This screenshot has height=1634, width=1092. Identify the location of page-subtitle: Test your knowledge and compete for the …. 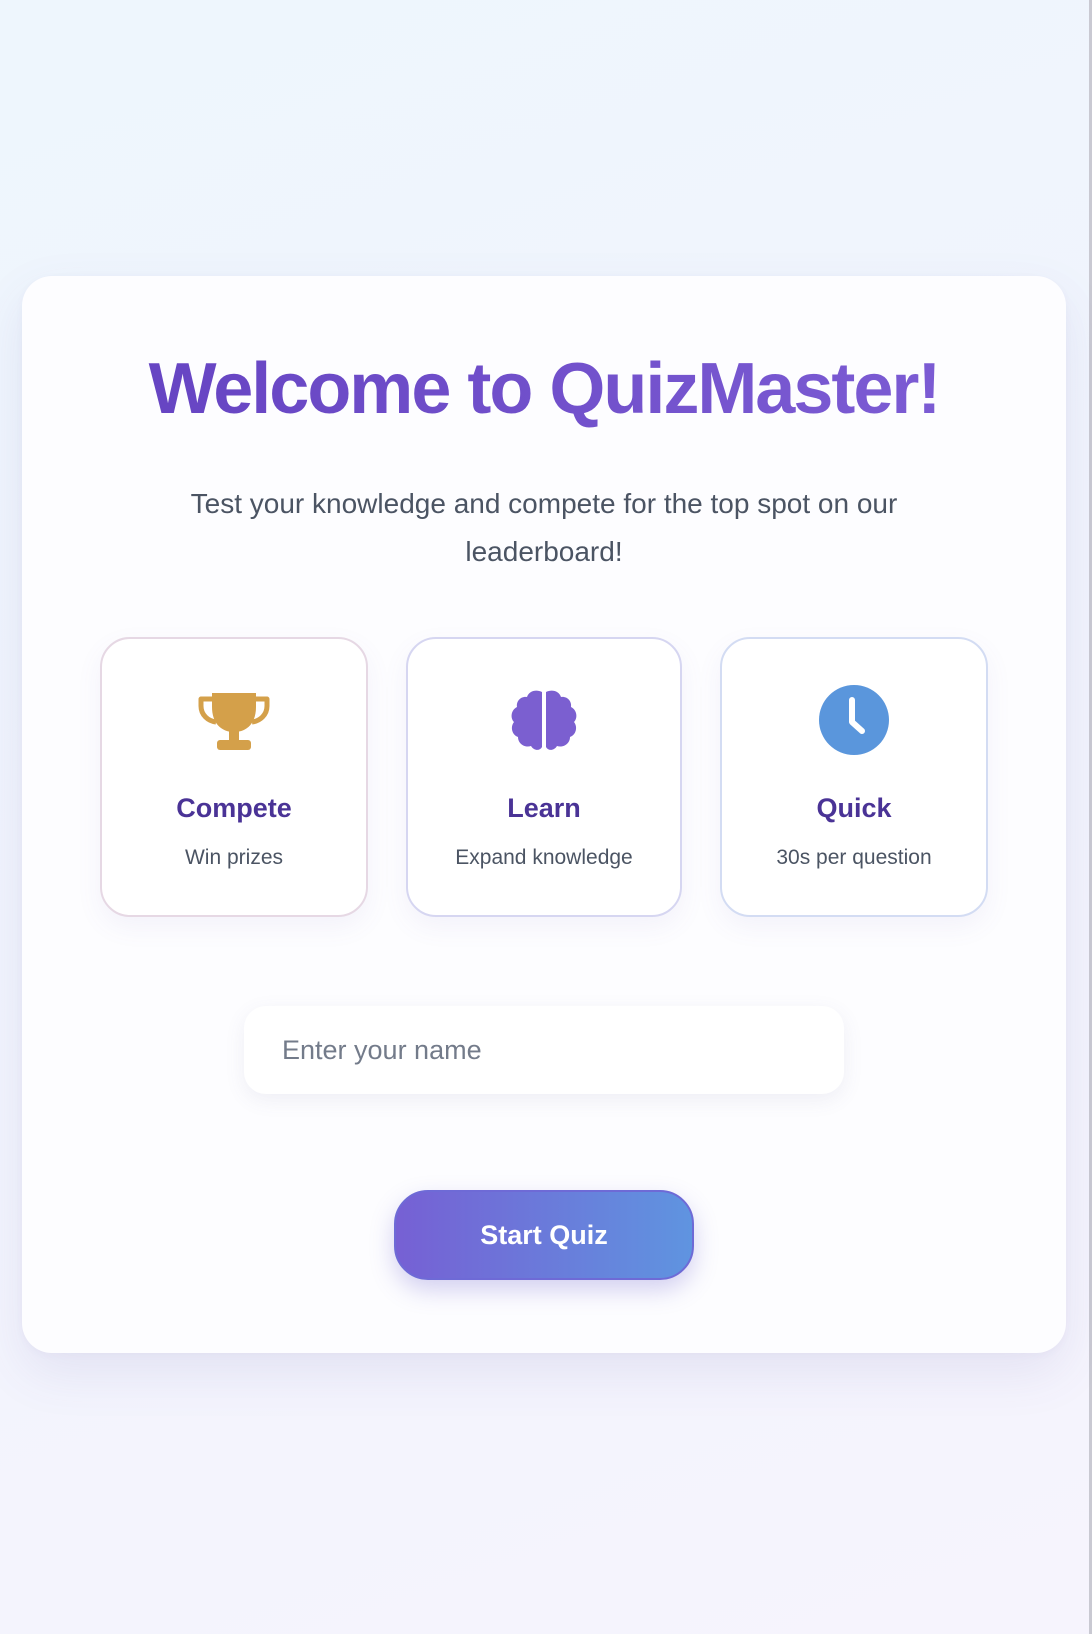
(544, 527).